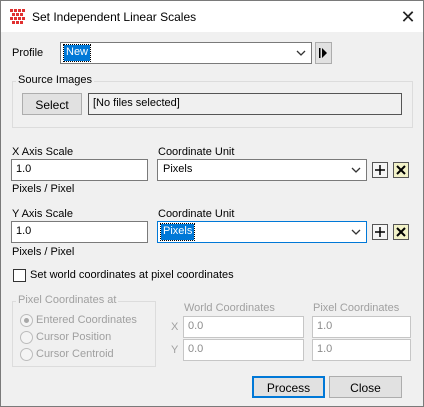  What do you see at coordinates (288, 387) in the screenshot?
I see `process-button: Process` at bounding box center [288, 387].